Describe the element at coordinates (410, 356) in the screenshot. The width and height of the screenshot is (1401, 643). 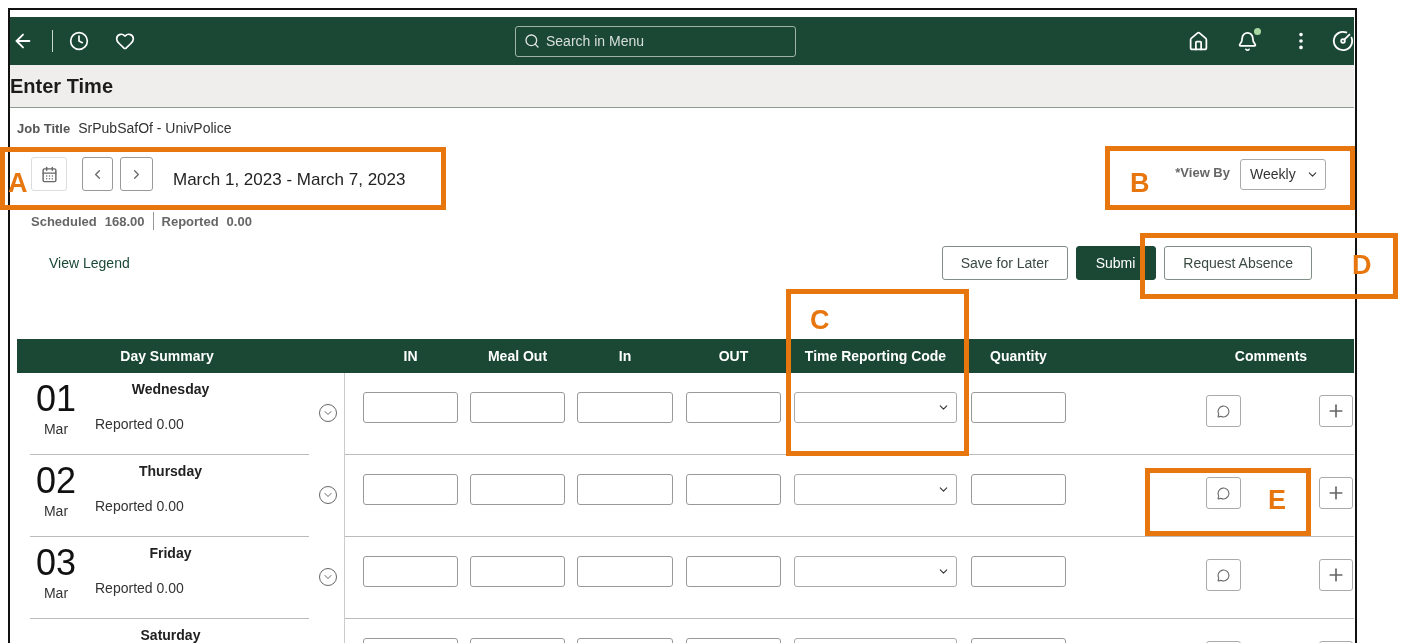
I see `column-header: IN` at that location.